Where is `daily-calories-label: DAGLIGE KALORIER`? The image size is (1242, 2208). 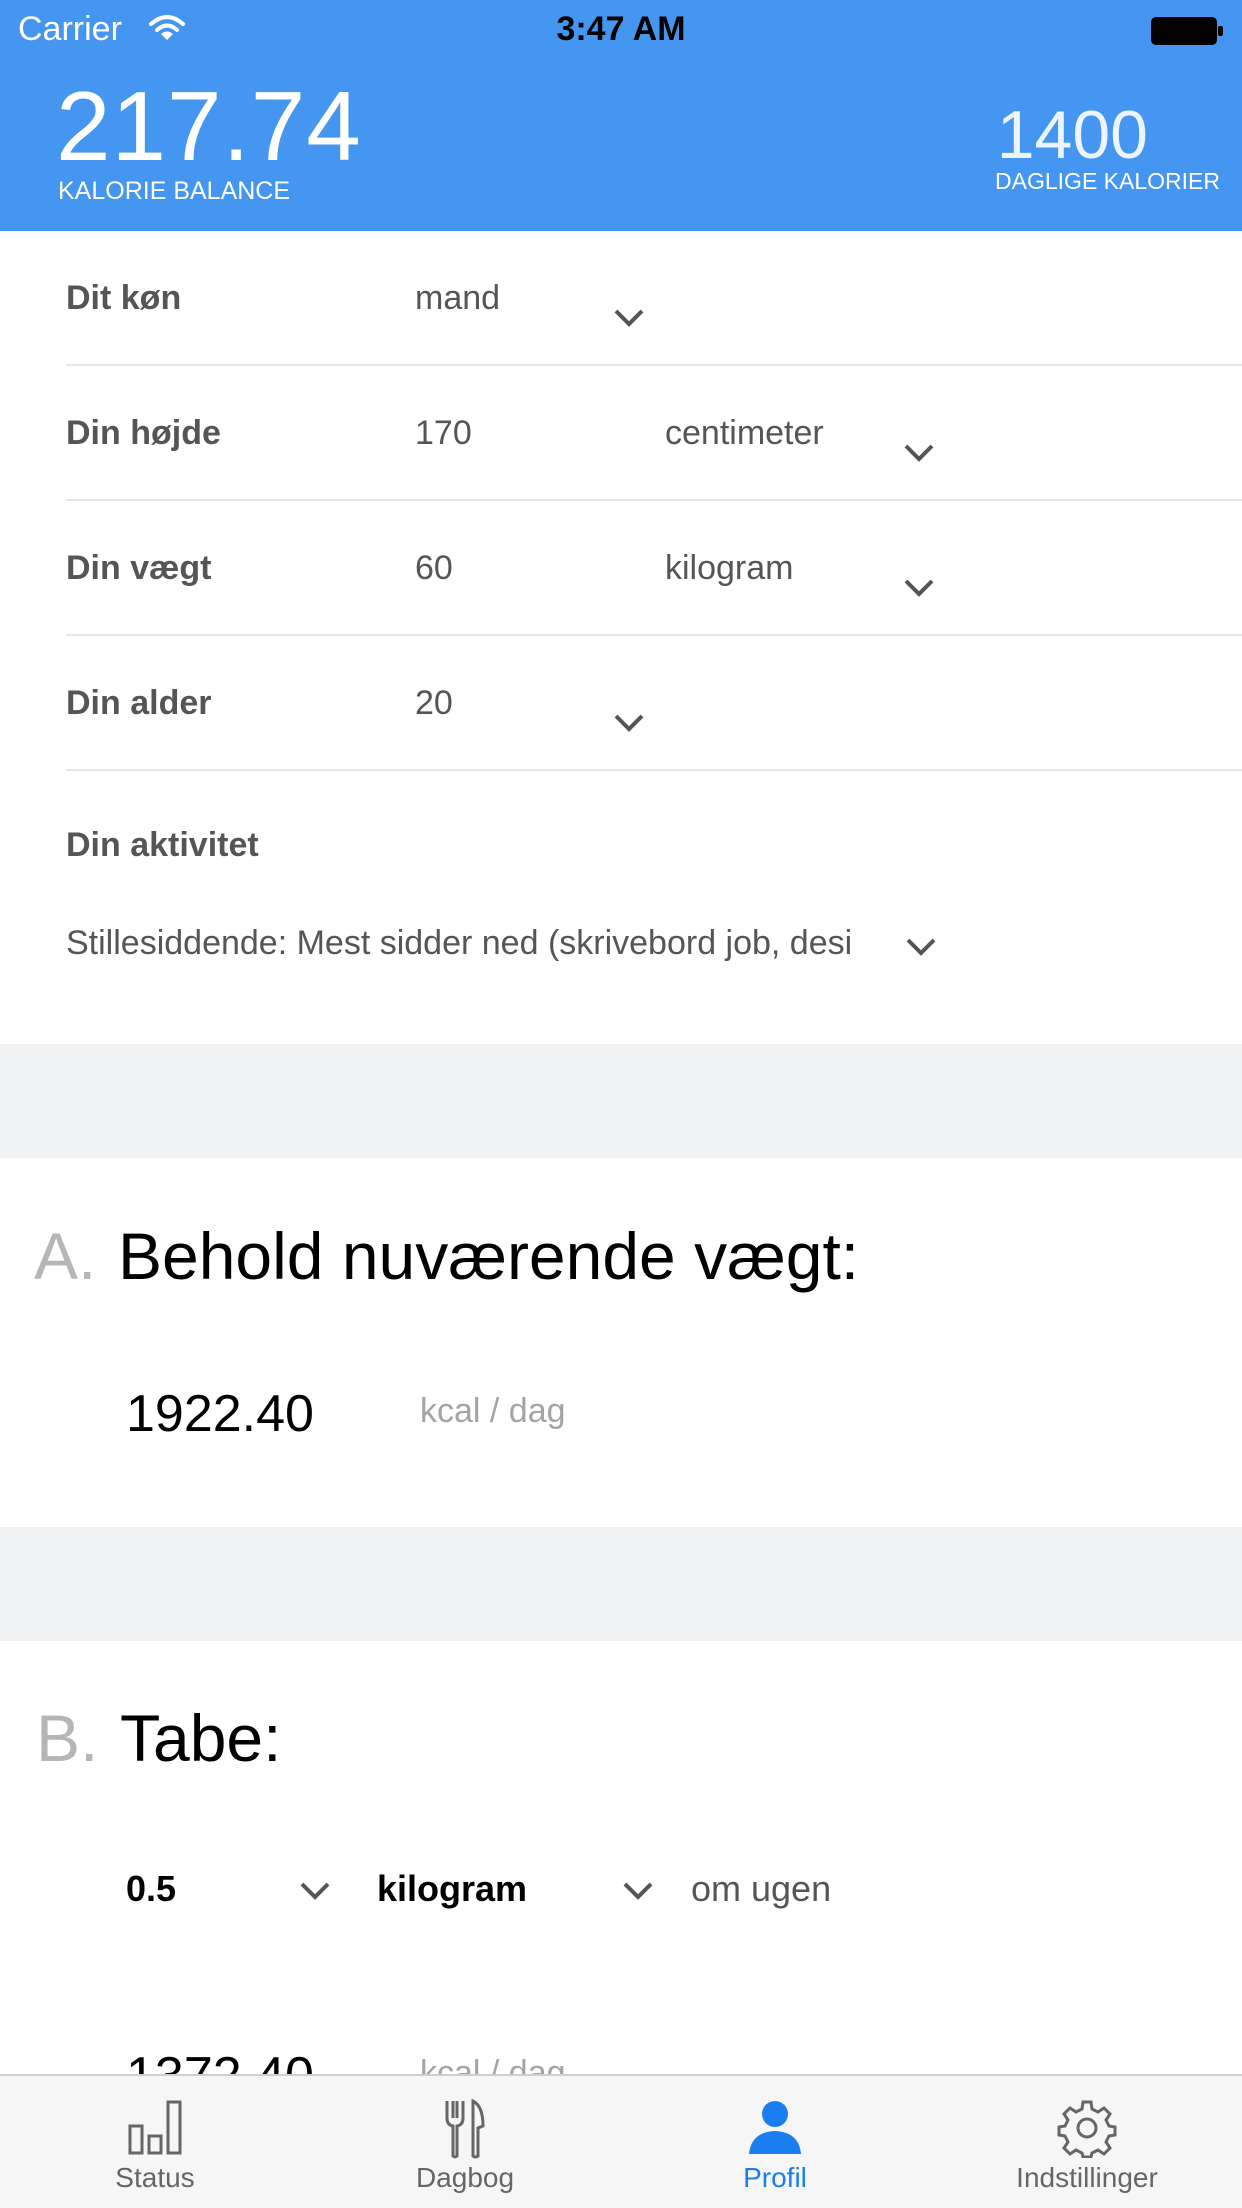 daily-calories-label: DAGLIGE KALORIER is located at coordinates (1107, 181).